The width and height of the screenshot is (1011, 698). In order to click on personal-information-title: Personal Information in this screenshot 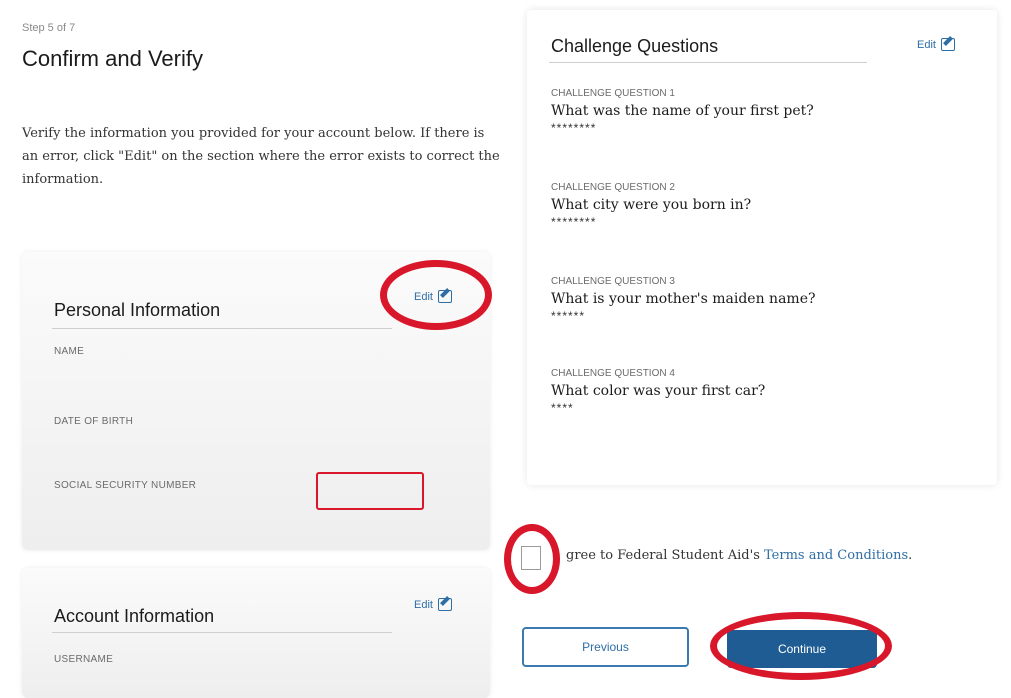, I will do `click(137, 310)`.